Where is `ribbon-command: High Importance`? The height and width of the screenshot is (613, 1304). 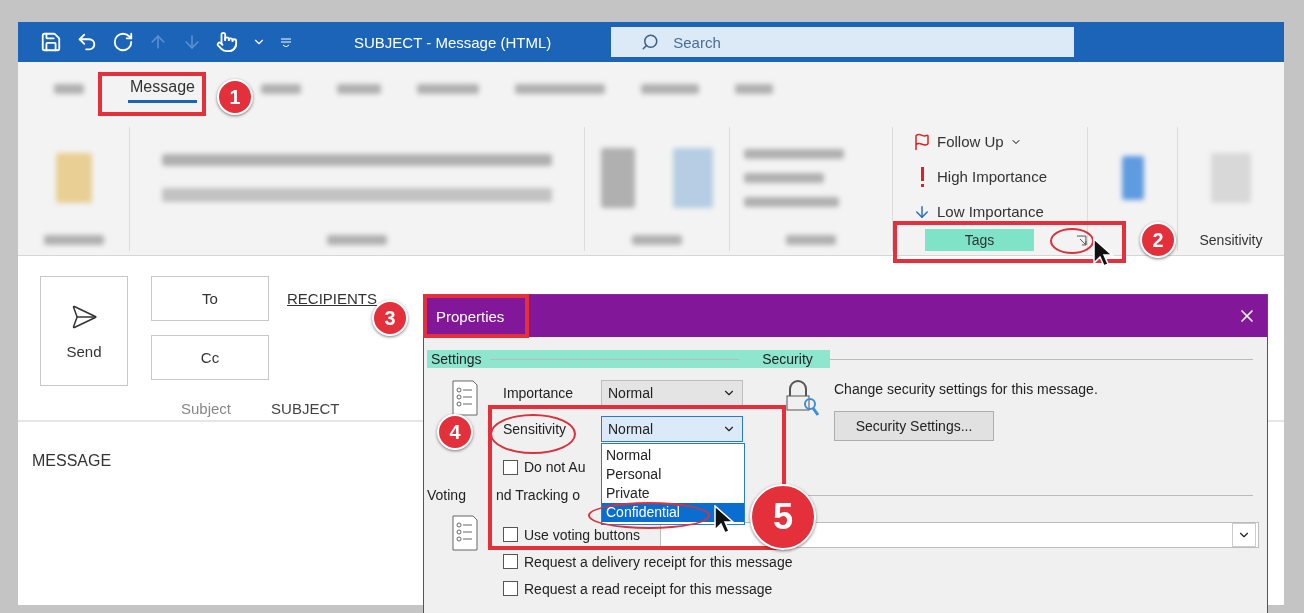 ribbon-command: High Importance is located at coordinates (1000, 176).